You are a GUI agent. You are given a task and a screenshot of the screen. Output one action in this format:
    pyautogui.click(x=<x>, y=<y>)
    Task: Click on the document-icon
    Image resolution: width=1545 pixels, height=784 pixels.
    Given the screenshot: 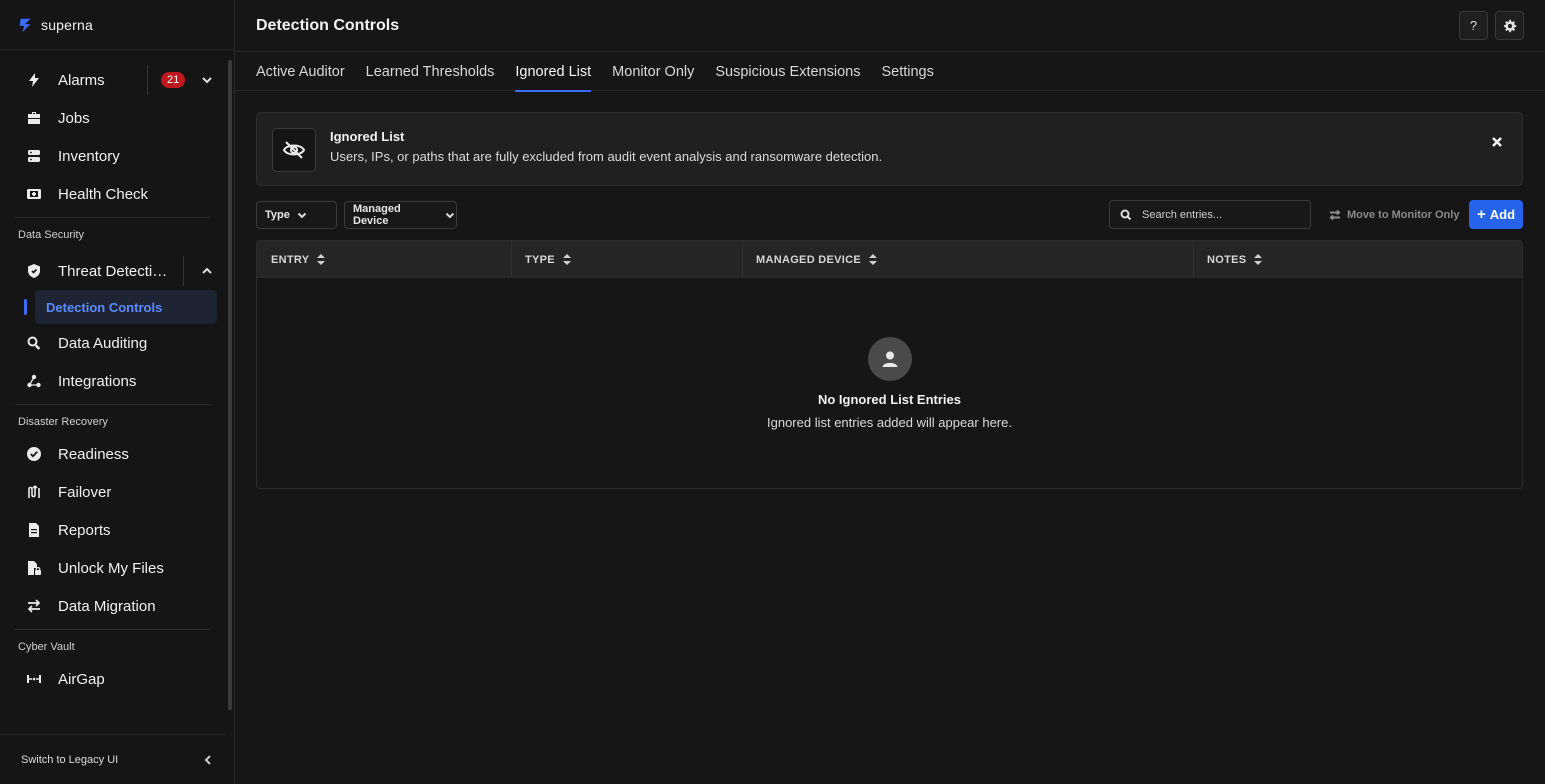 What is the action you would take?
    pyautogui.click(x=34, y=530)
    